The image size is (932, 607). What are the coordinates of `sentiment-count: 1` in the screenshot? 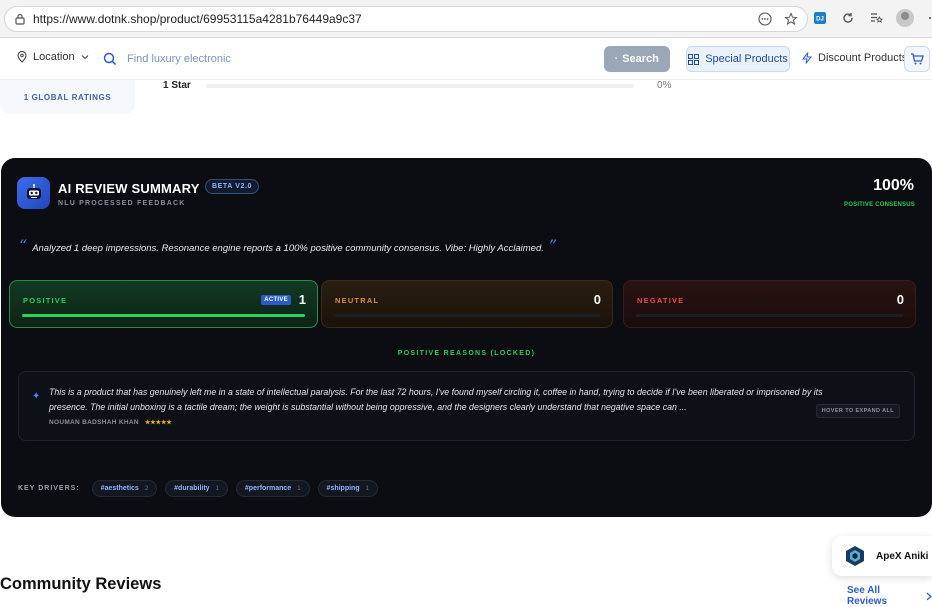 It's located at (302, 299).